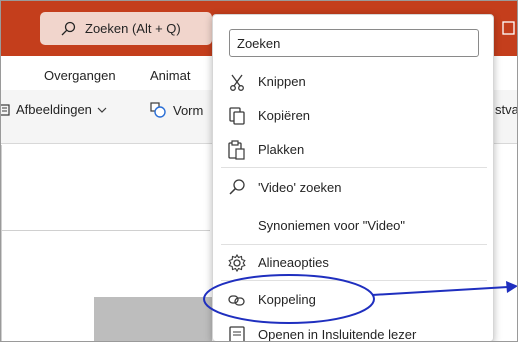 The width and height of the screenshot is (518, 342). Describe the element at coordinates (237, 334) in the screenshot. I see `immersive-reader-icon` at that location.